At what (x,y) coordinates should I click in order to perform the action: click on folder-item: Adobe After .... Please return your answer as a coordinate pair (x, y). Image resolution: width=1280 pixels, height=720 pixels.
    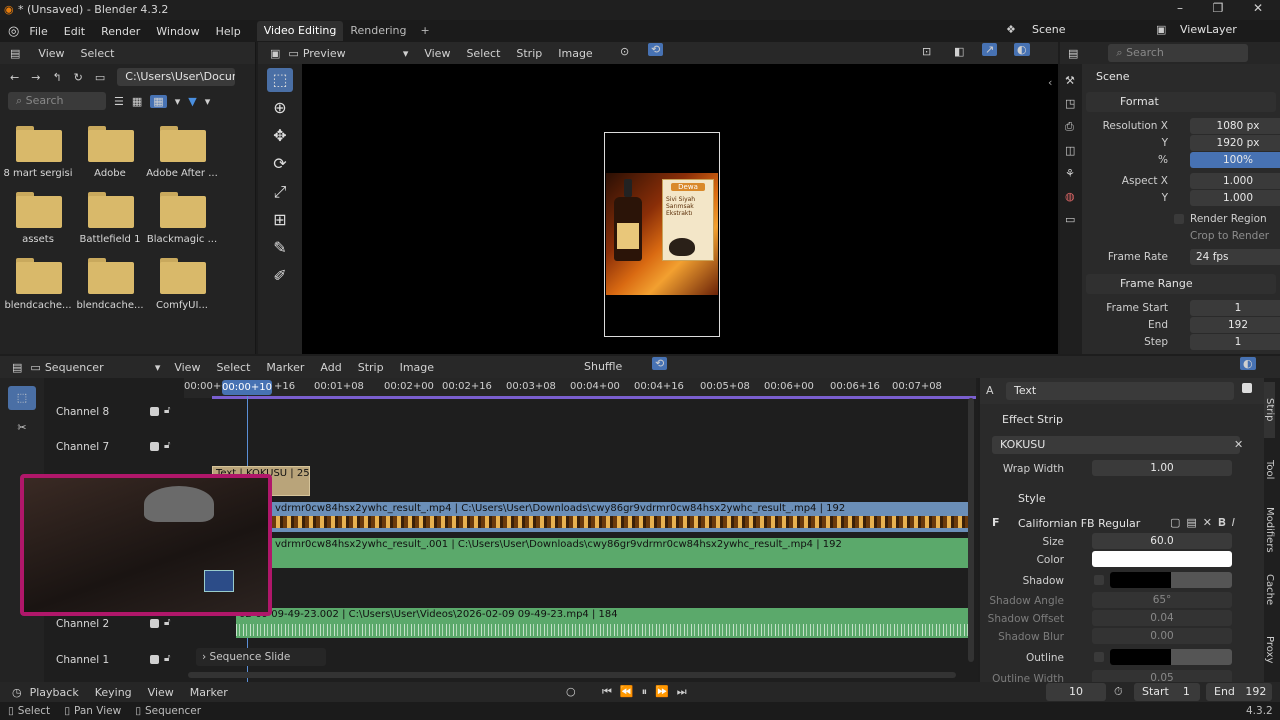
    Looking at the image, I should click on (182, 154).